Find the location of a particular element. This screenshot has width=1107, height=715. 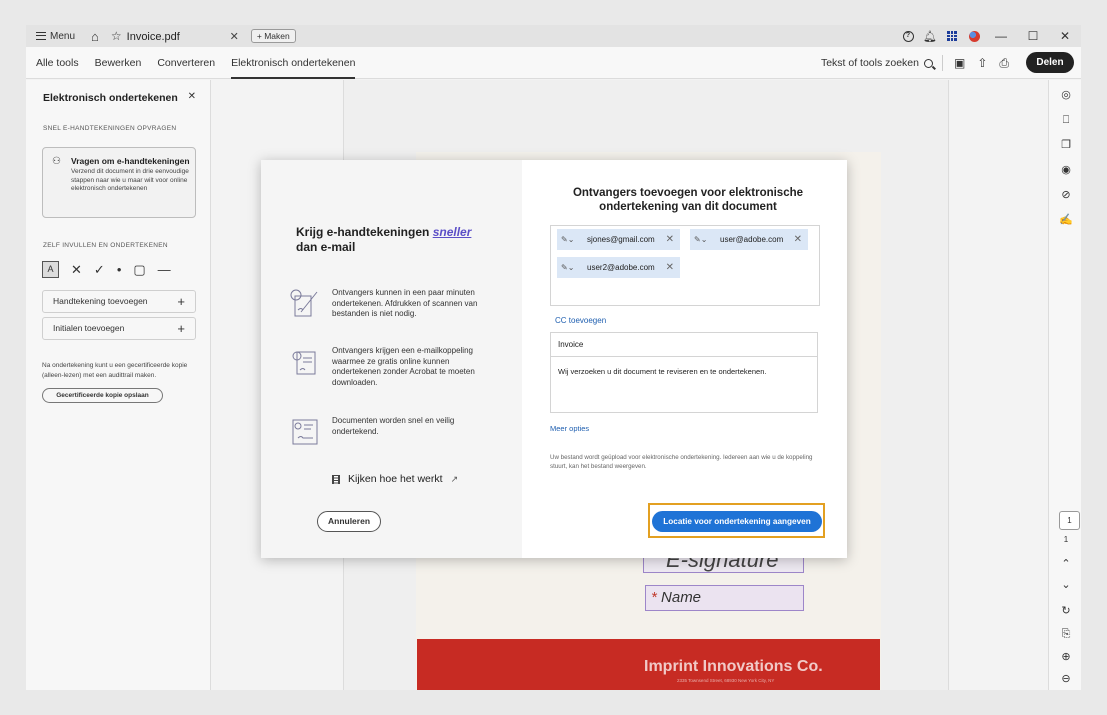

tab-alle-tools: Alle tools is located at coordinates (57, 63).